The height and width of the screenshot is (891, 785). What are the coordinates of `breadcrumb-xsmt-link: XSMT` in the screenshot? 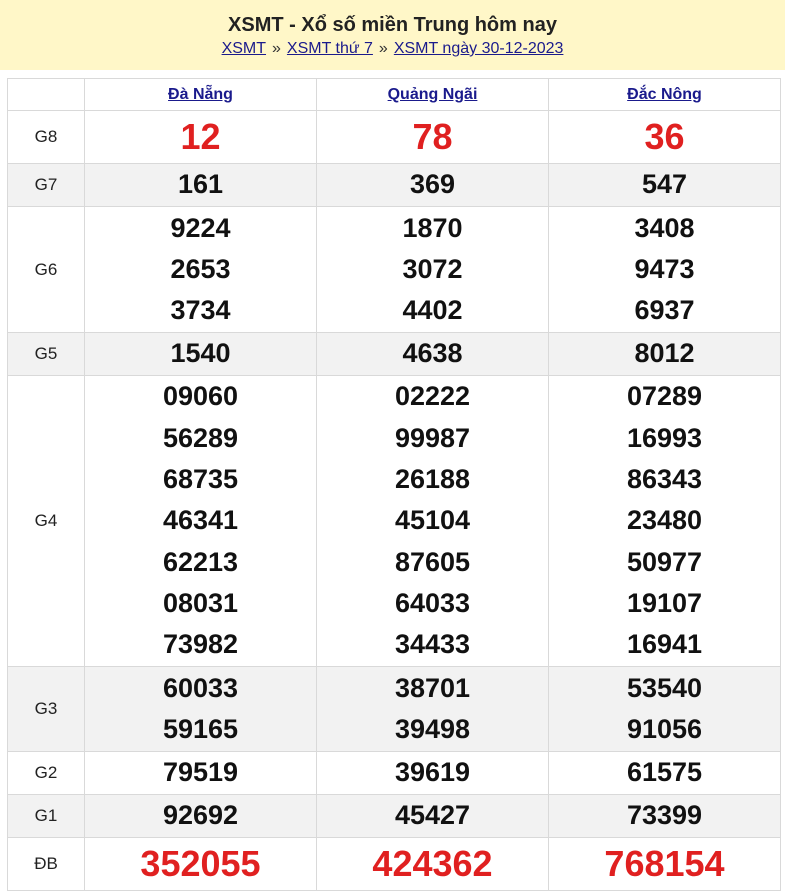 It's located at (244, 48).